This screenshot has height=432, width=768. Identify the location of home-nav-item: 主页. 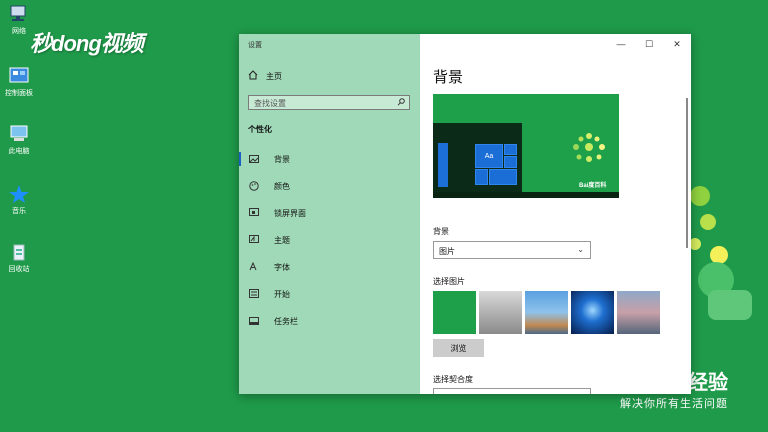
(265, 76).